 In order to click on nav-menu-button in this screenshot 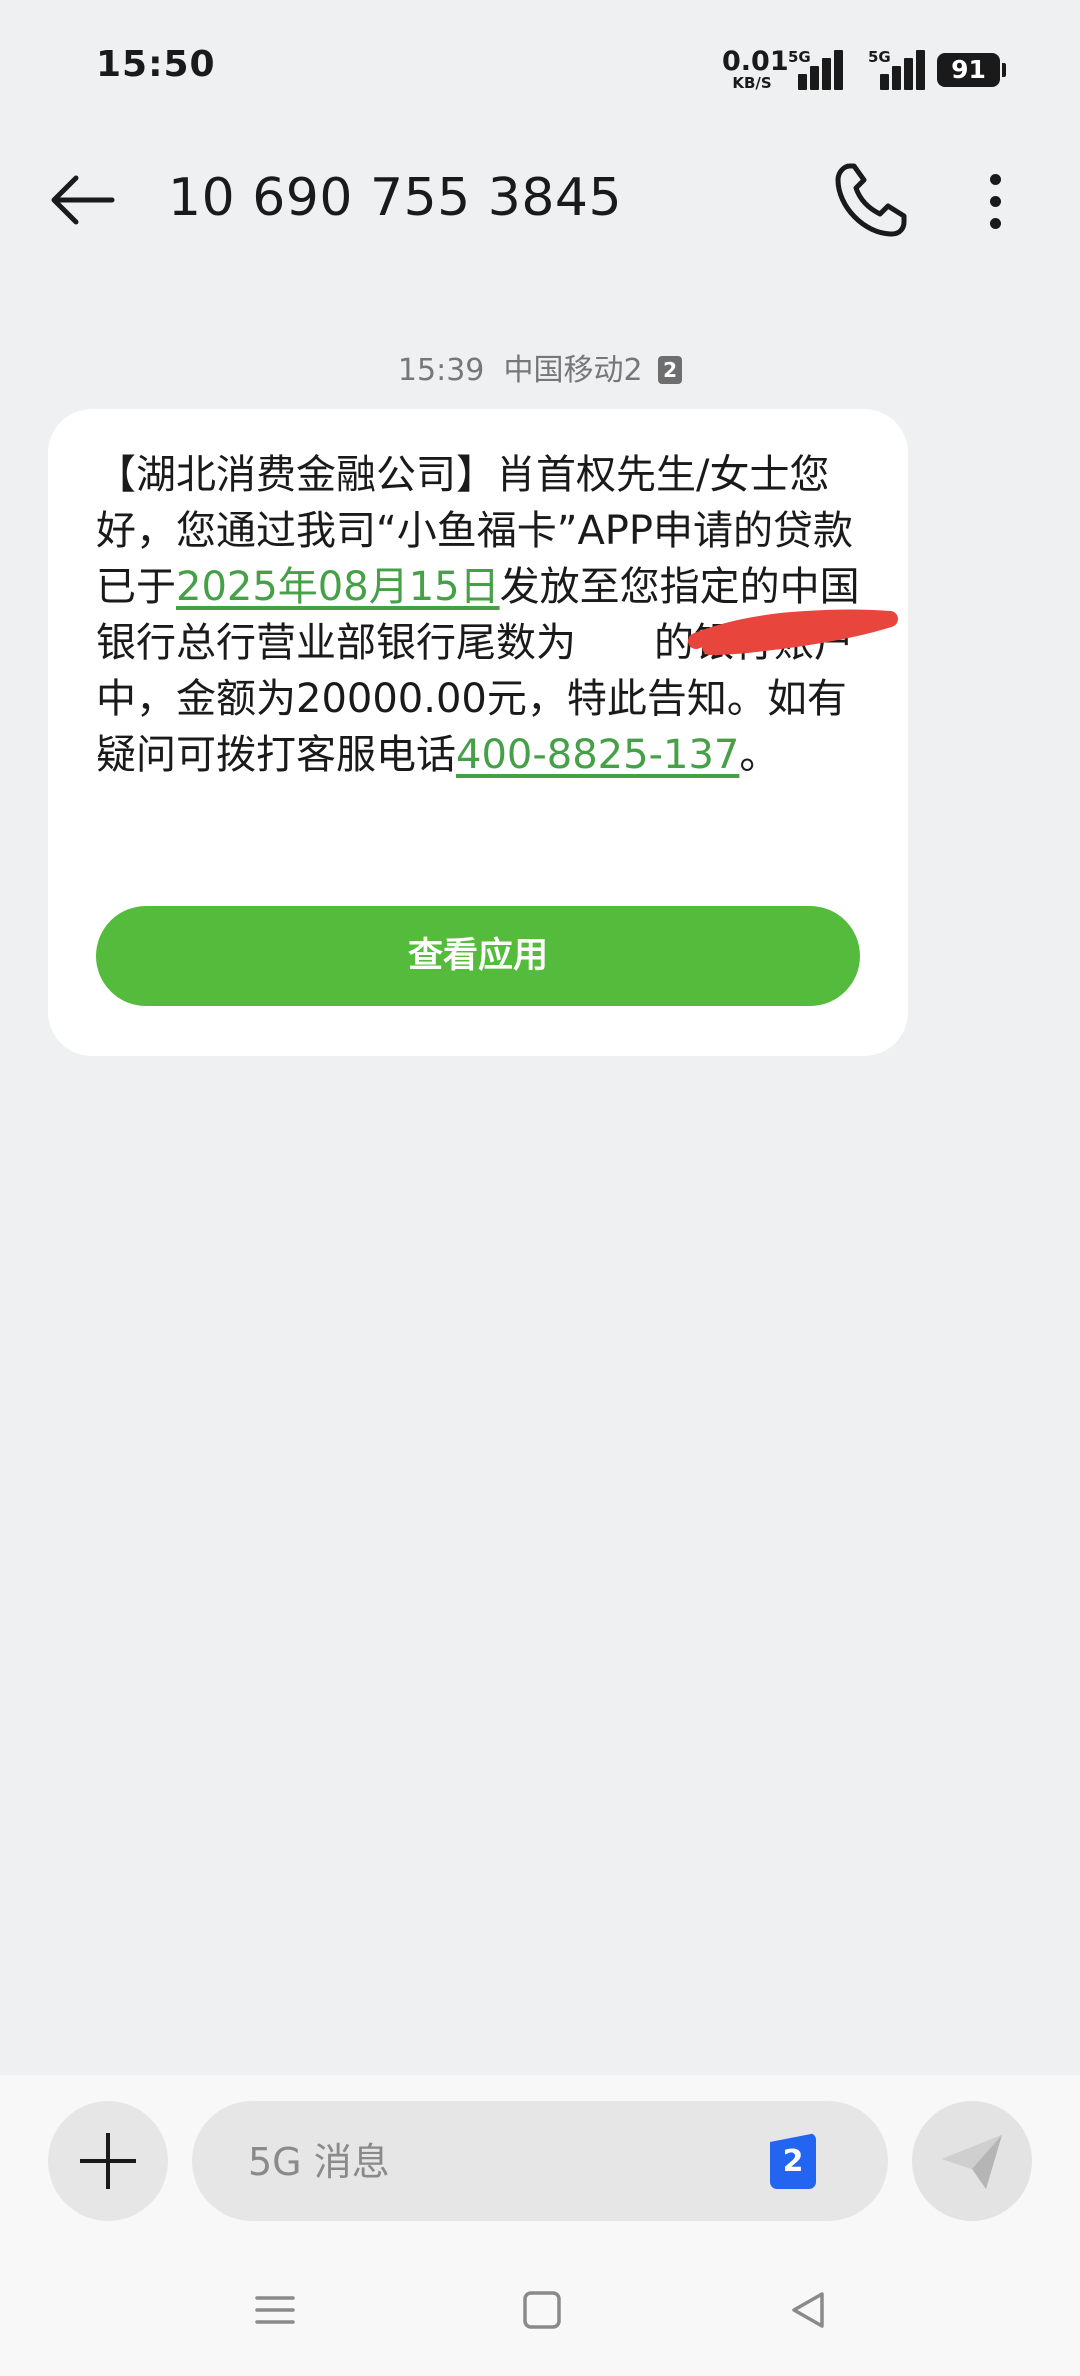, I will do `click(275, 2310)`.